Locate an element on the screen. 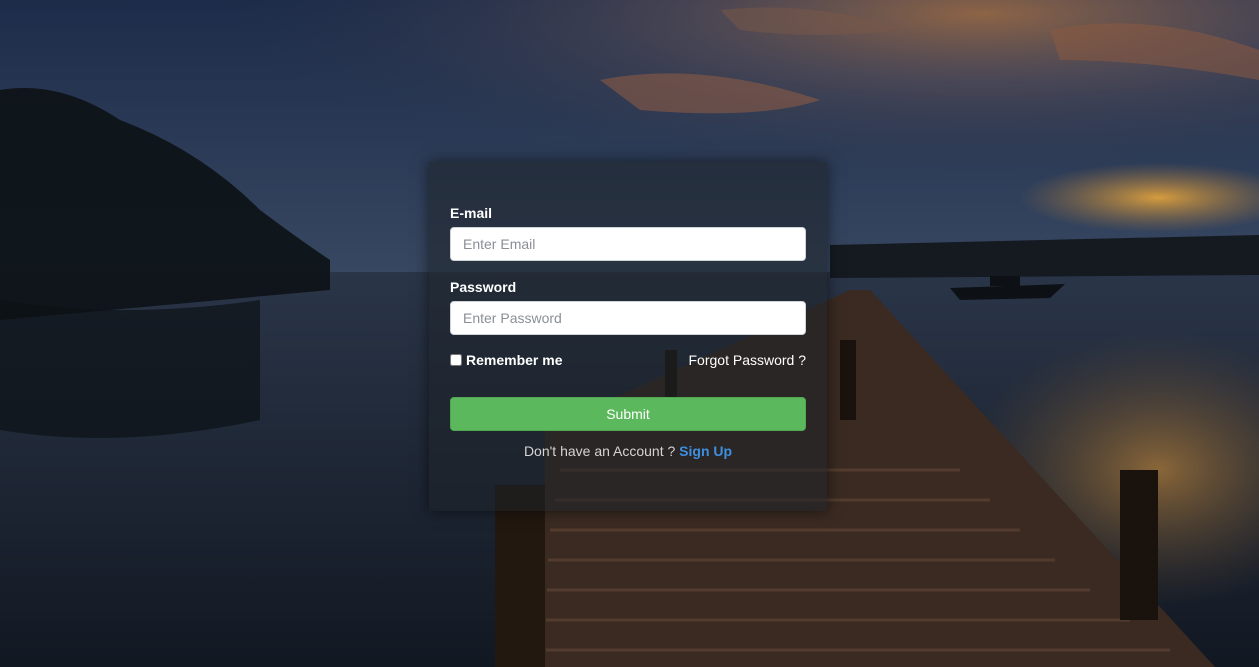  email-field is located at coordinates (628, 244).